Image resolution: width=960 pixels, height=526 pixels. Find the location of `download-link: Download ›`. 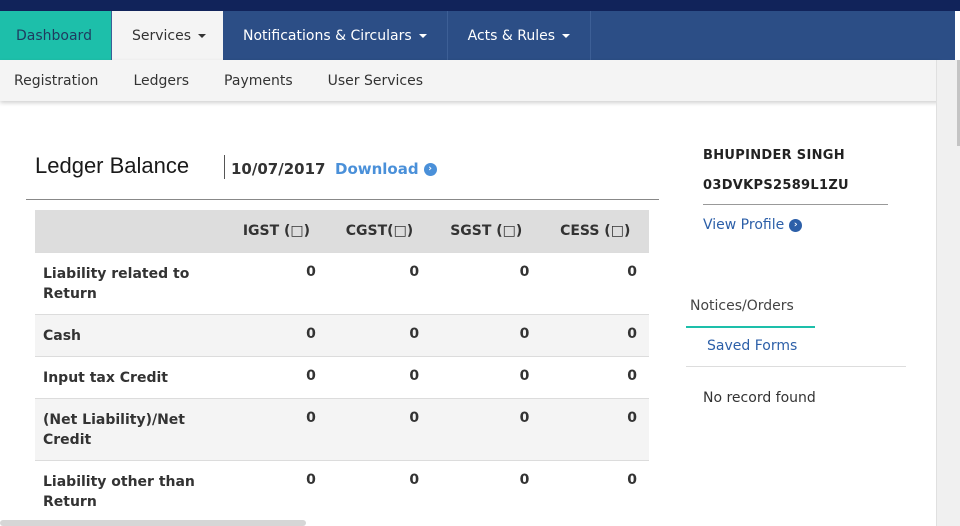

download-link: Download › is located at coordinates (386, 169).